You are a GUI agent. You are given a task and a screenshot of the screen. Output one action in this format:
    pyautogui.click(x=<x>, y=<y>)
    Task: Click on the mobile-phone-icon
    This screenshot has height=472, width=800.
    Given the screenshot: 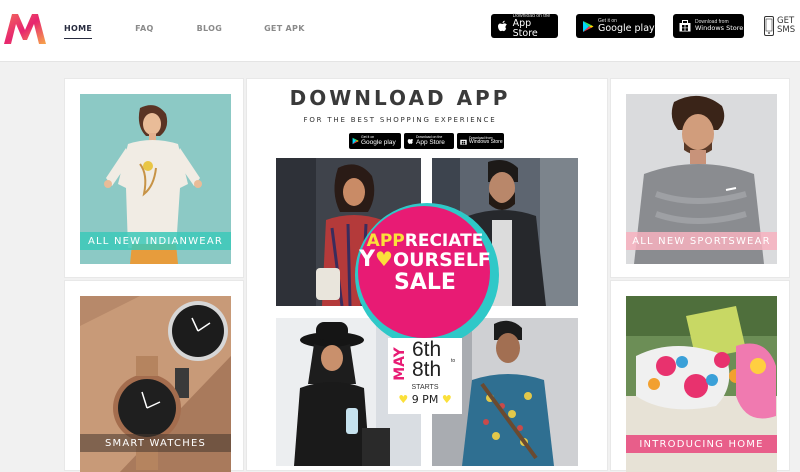 What is the action you would take?
    pyautogui.click(x=769, y=26)
    